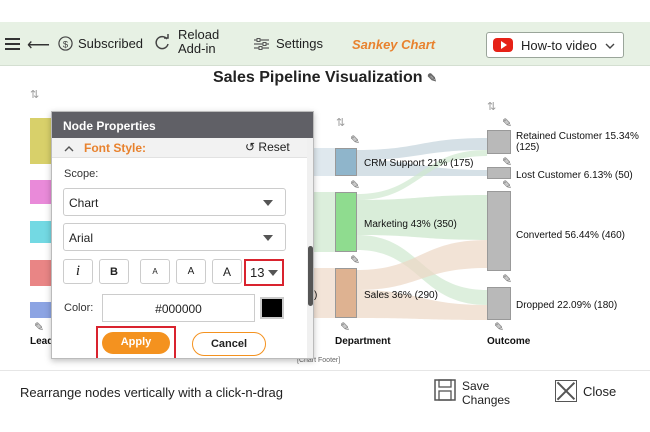  I want to click on color-label: Color:, so click(79, 308).